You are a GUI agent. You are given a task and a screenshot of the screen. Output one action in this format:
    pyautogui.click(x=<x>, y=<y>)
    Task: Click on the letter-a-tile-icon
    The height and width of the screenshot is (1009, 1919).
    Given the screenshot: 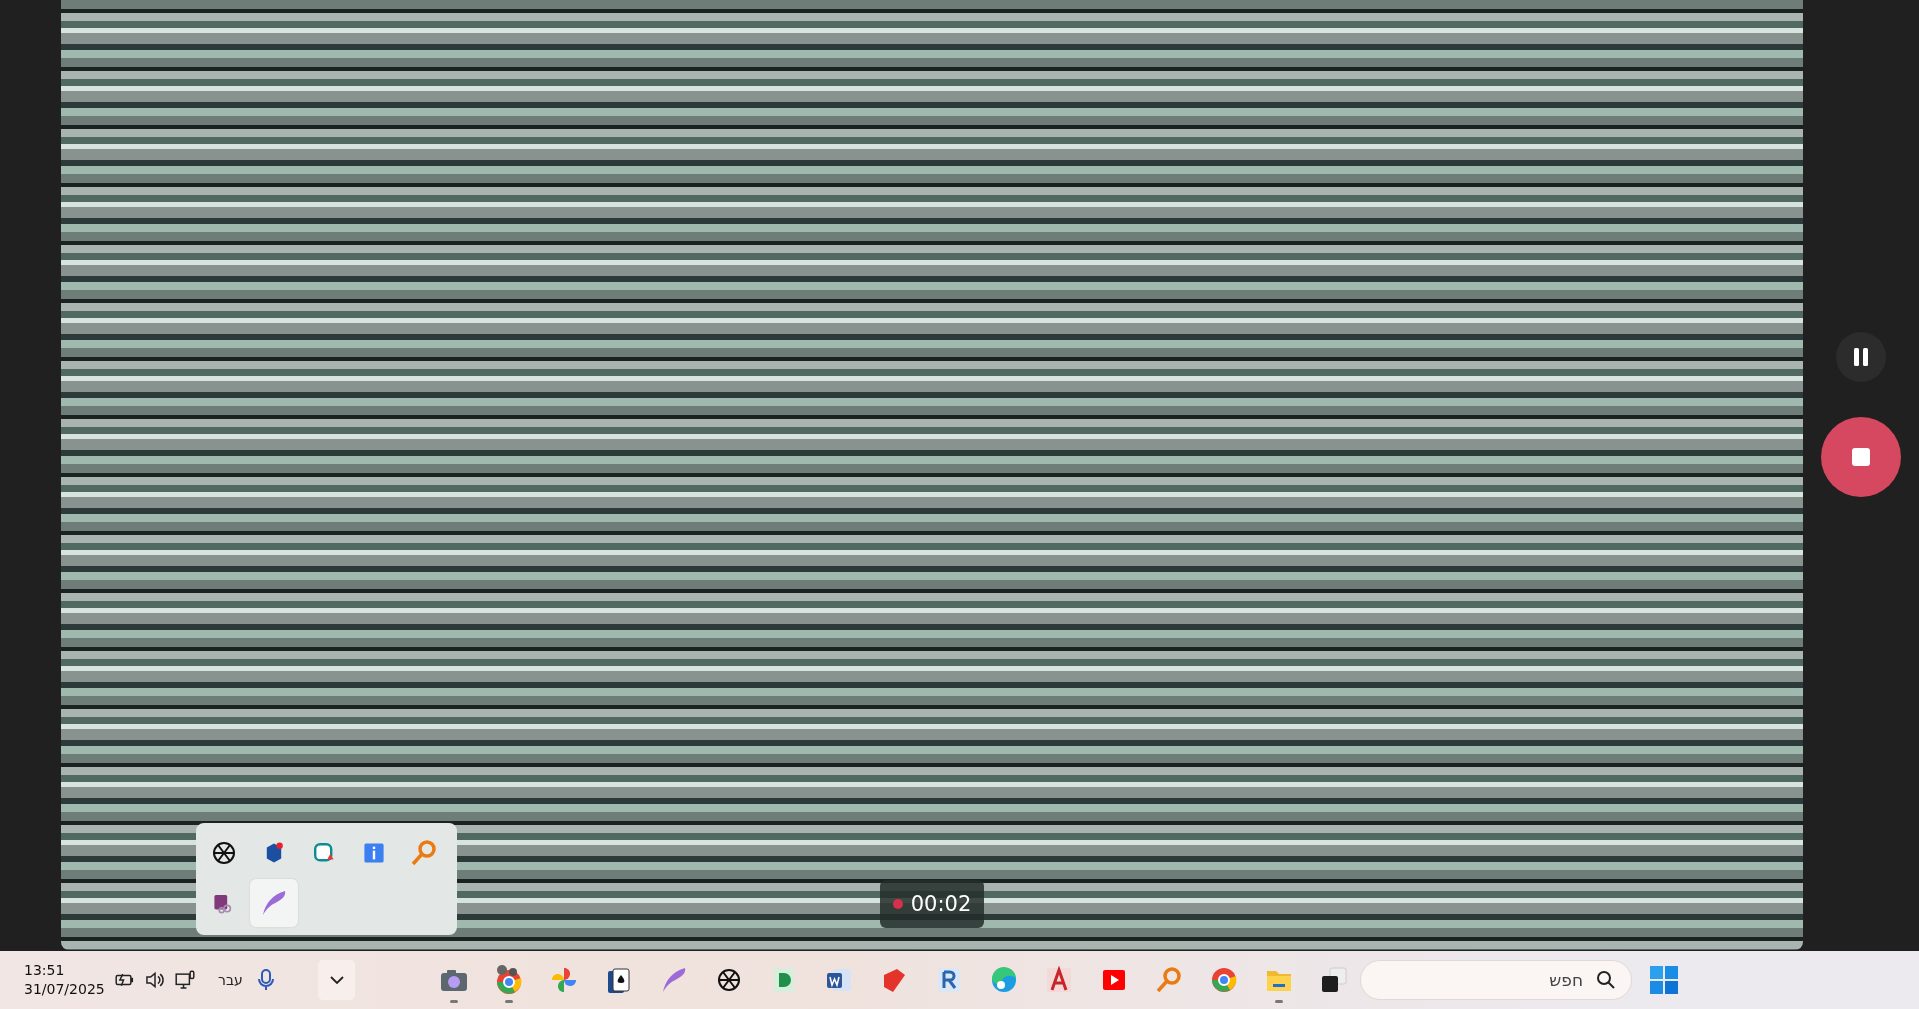 What is the action you would take?
    pyautogui.click(x=1059, y=980)
    